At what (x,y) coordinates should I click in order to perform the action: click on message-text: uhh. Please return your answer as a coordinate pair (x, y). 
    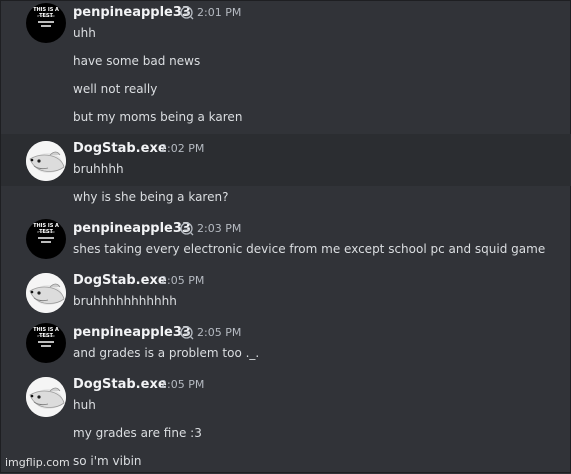
    Looking at the image, I should click on (84, 33).